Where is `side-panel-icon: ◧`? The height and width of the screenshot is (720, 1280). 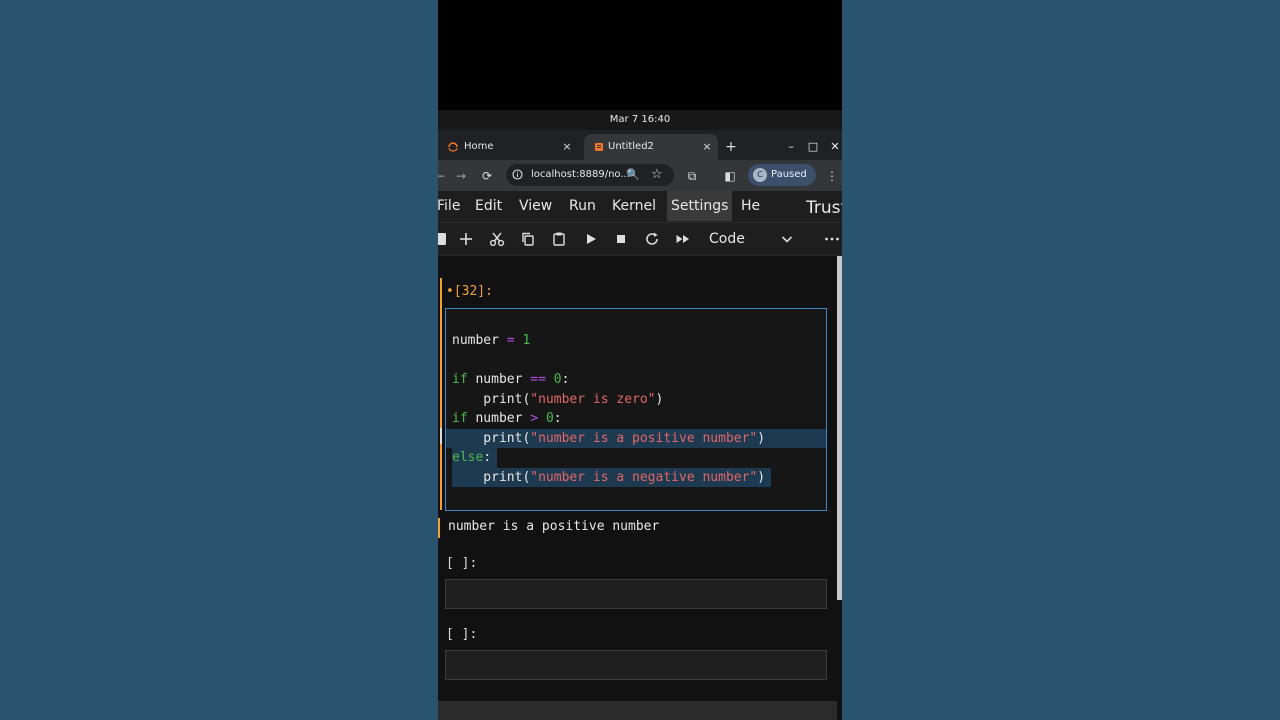
side-panel-icon: ◧ is located at coordinates (730, 176).